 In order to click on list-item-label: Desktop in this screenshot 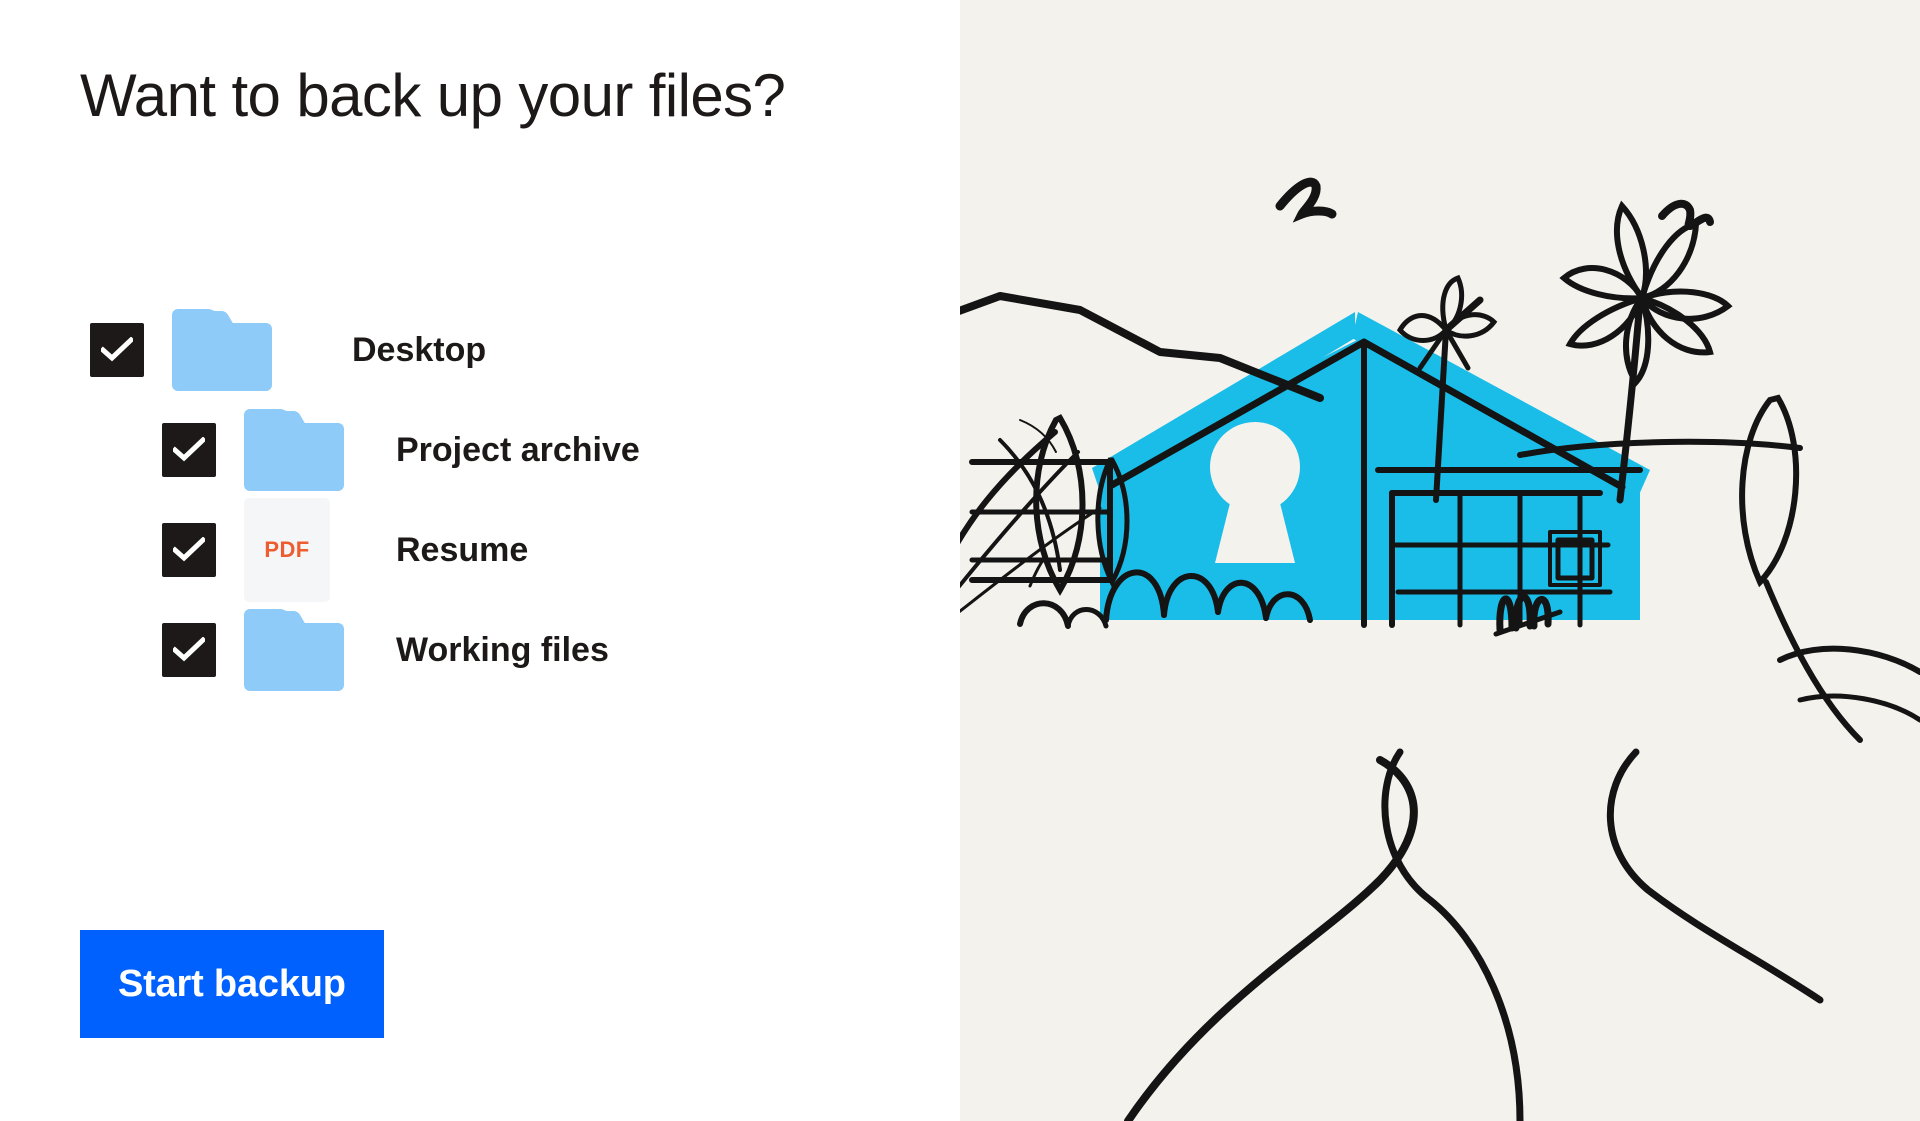, I will do `click(419, 349)`.